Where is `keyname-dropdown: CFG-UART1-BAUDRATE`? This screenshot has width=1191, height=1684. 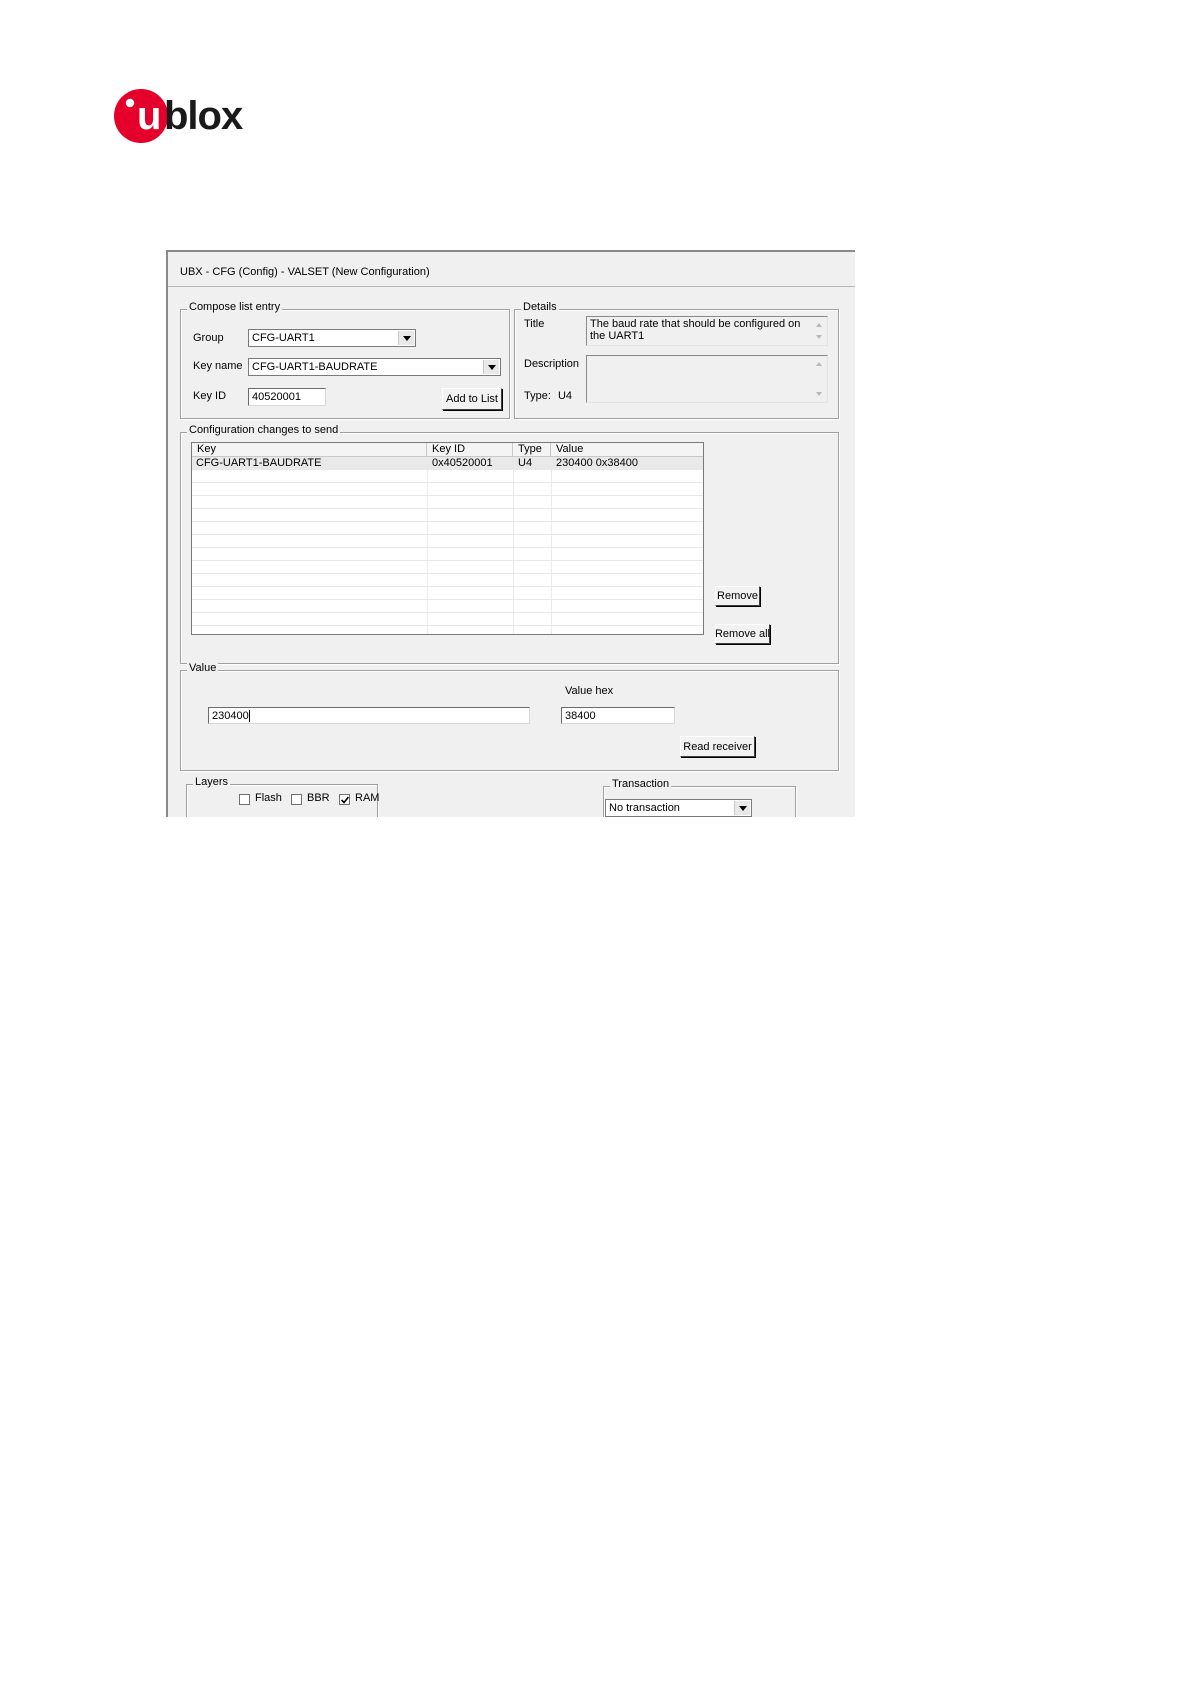 keyname-dropdown: CFG-UART1-BAUDRATE is located at coordinates (374, 367).